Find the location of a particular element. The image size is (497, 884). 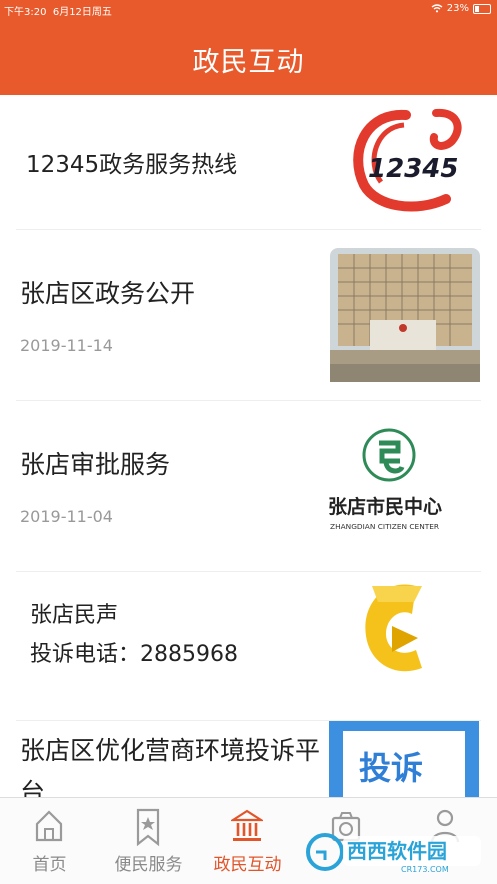

citizen-center-title: 张店市民中心 is located at coordinates (385, 506).